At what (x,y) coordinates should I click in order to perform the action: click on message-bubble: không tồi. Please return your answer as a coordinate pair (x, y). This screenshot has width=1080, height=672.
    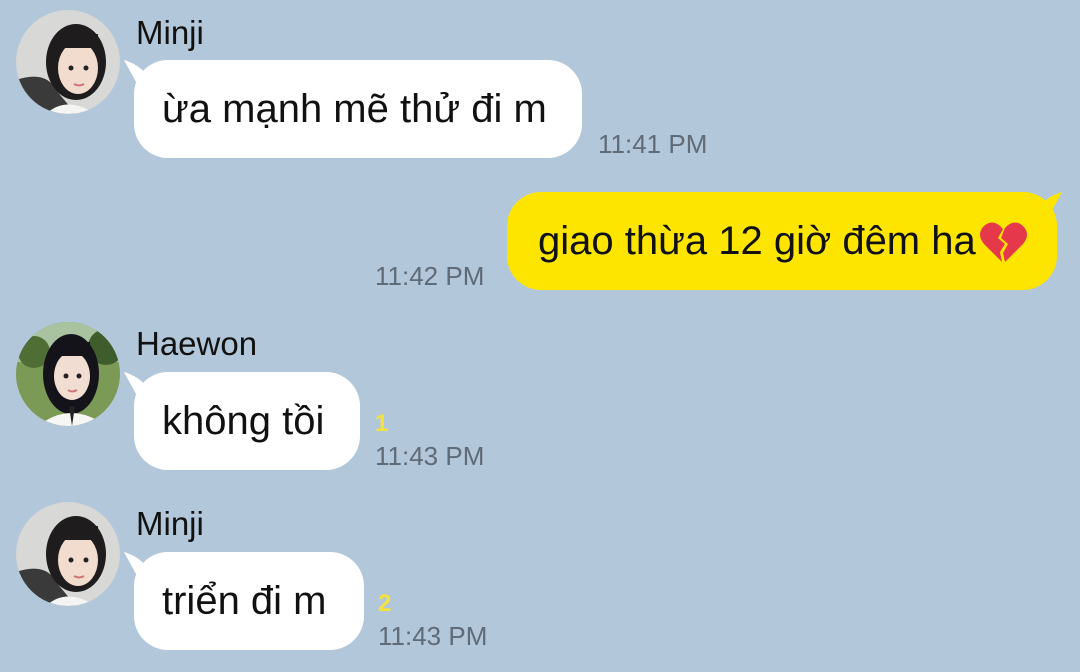
    Looking at the image, I should click on (247, 421).